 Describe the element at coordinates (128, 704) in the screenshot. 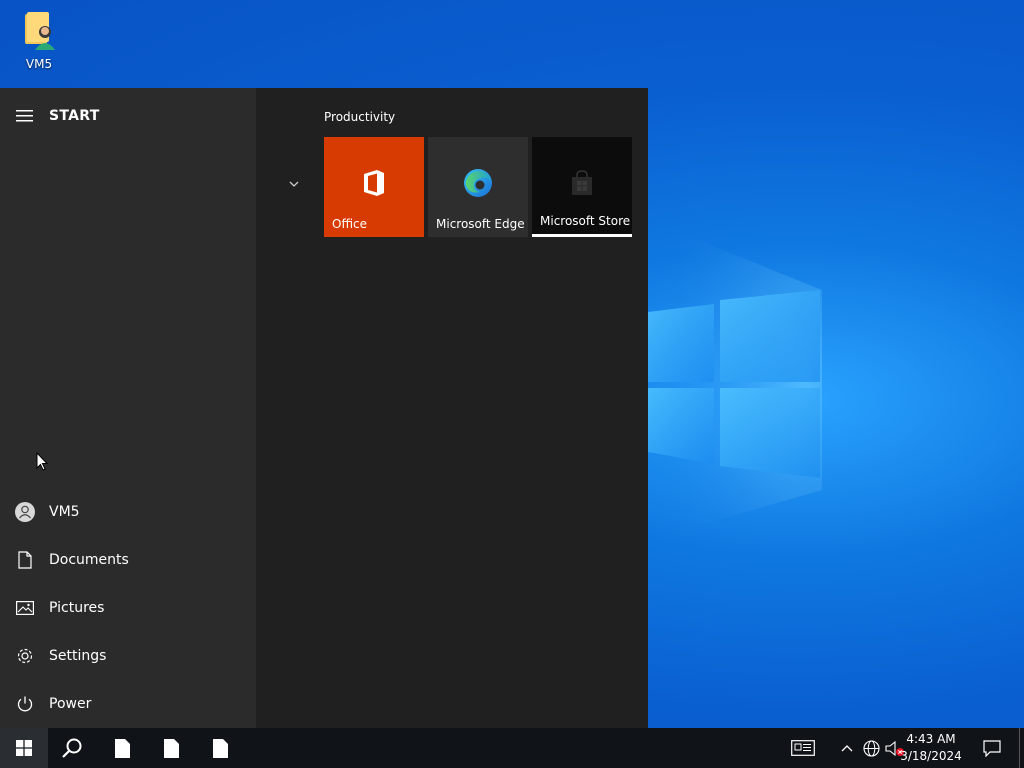

I see `rail-item-power: Power` at that location.